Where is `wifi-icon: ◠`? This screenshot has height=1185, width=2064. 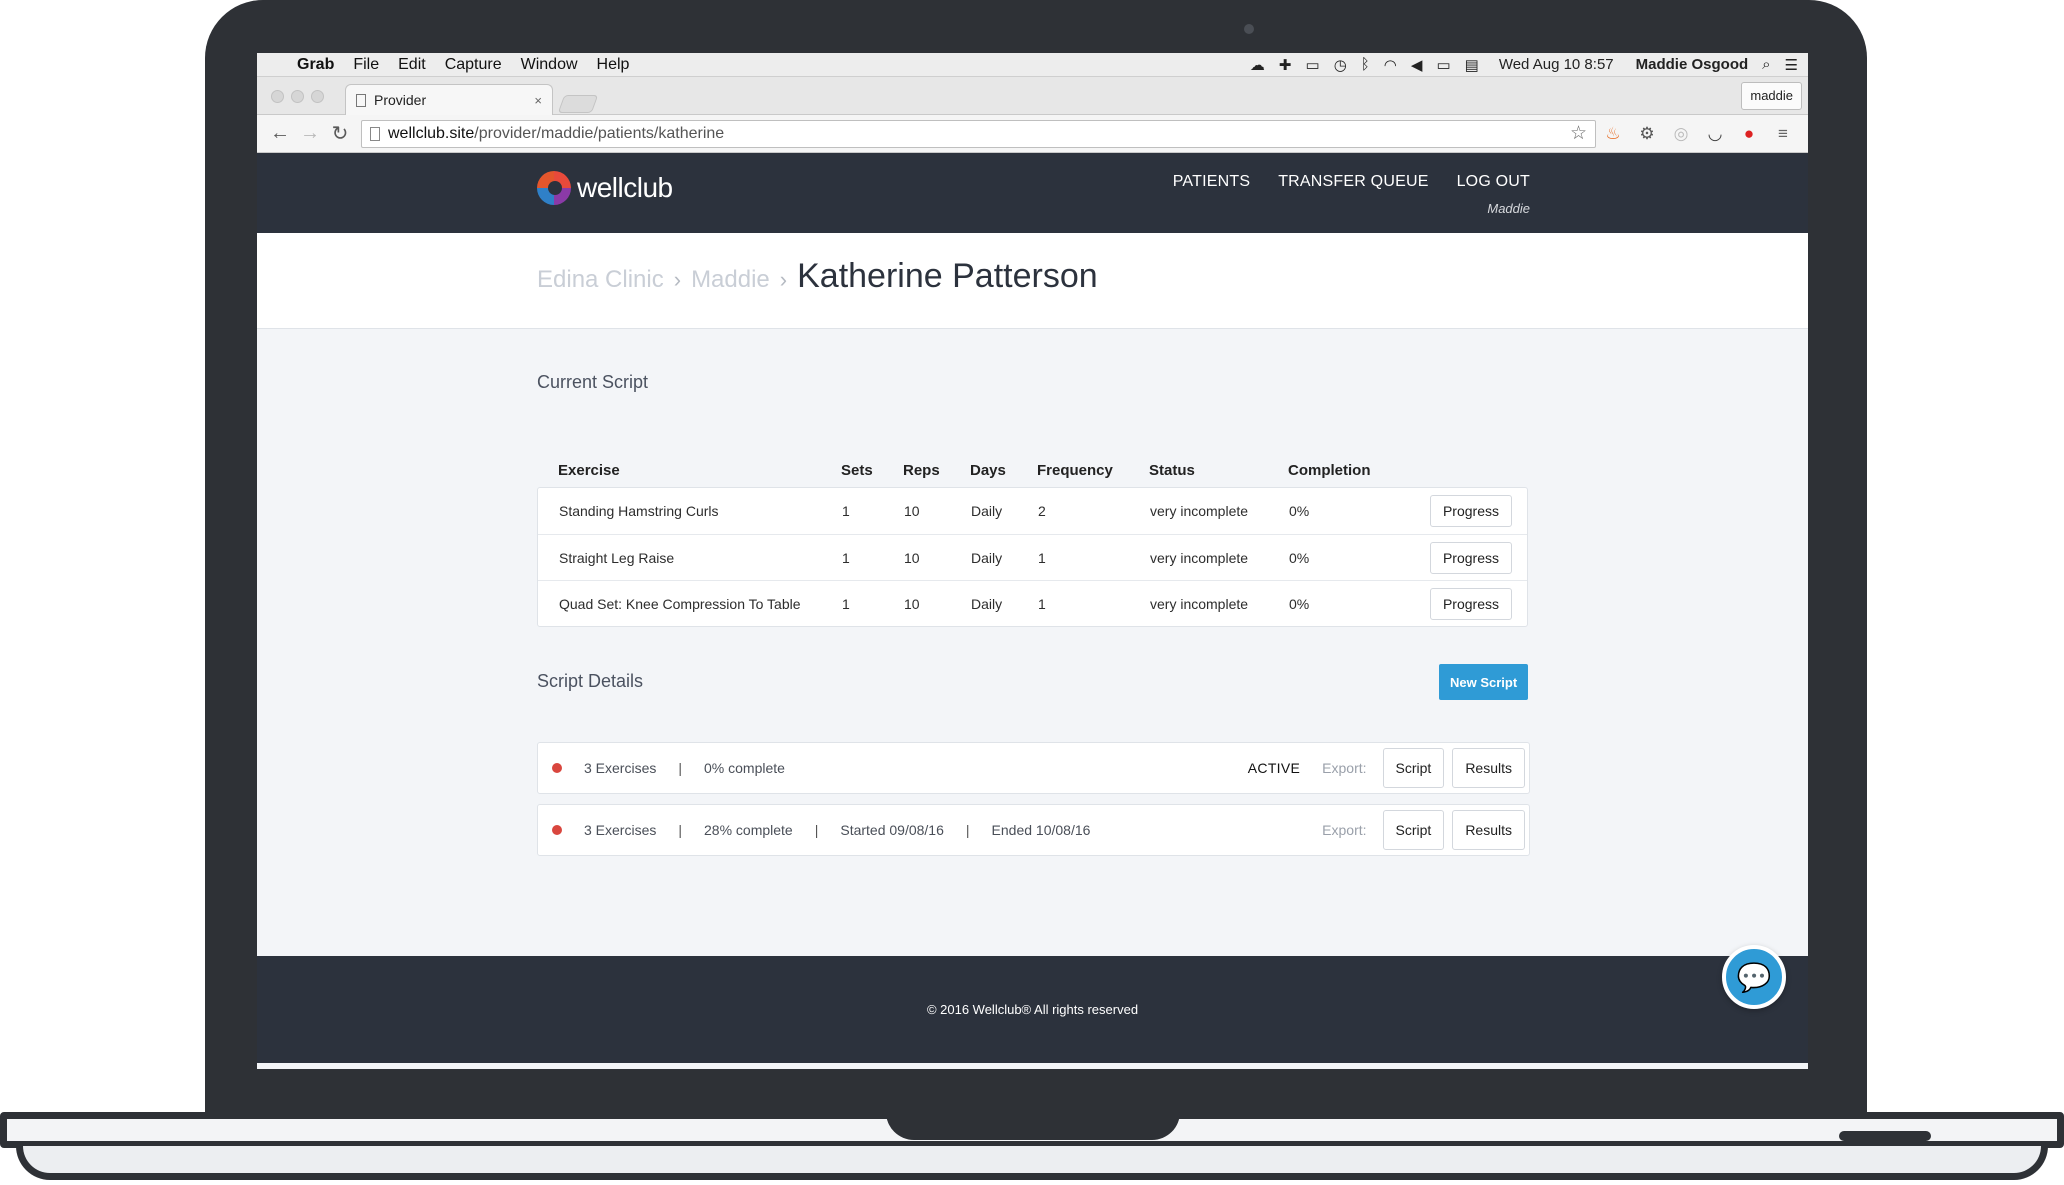
wifi-icon: ◠ is located at coordinates (1390, 65).